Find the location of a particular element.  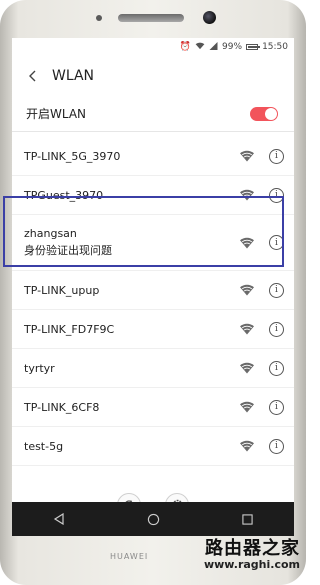

nav-home-icon is located at coordinates (153, 519).